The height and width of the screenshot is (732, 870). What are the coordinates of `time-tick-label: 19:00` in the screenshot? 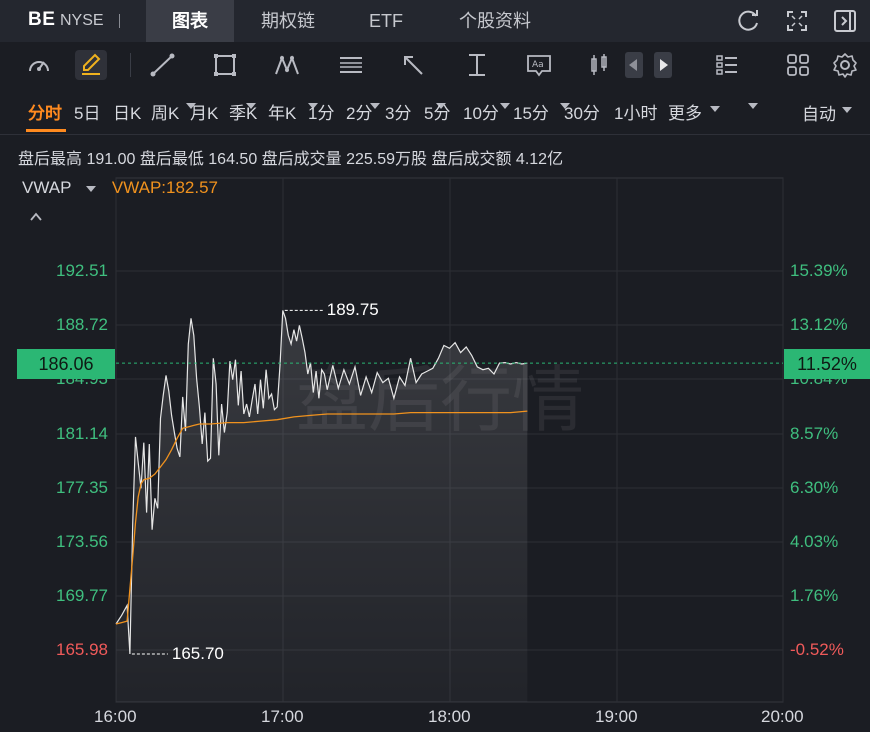 It's located at (616, 716).